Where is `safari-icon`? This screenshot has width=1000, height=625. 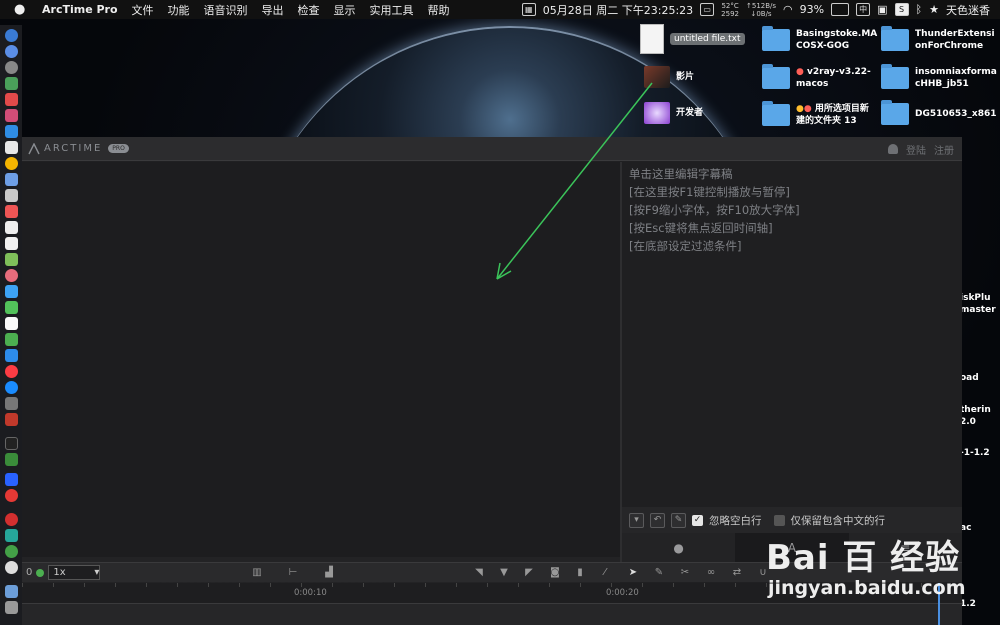 safari-icon is located at coordinates (11, 131).